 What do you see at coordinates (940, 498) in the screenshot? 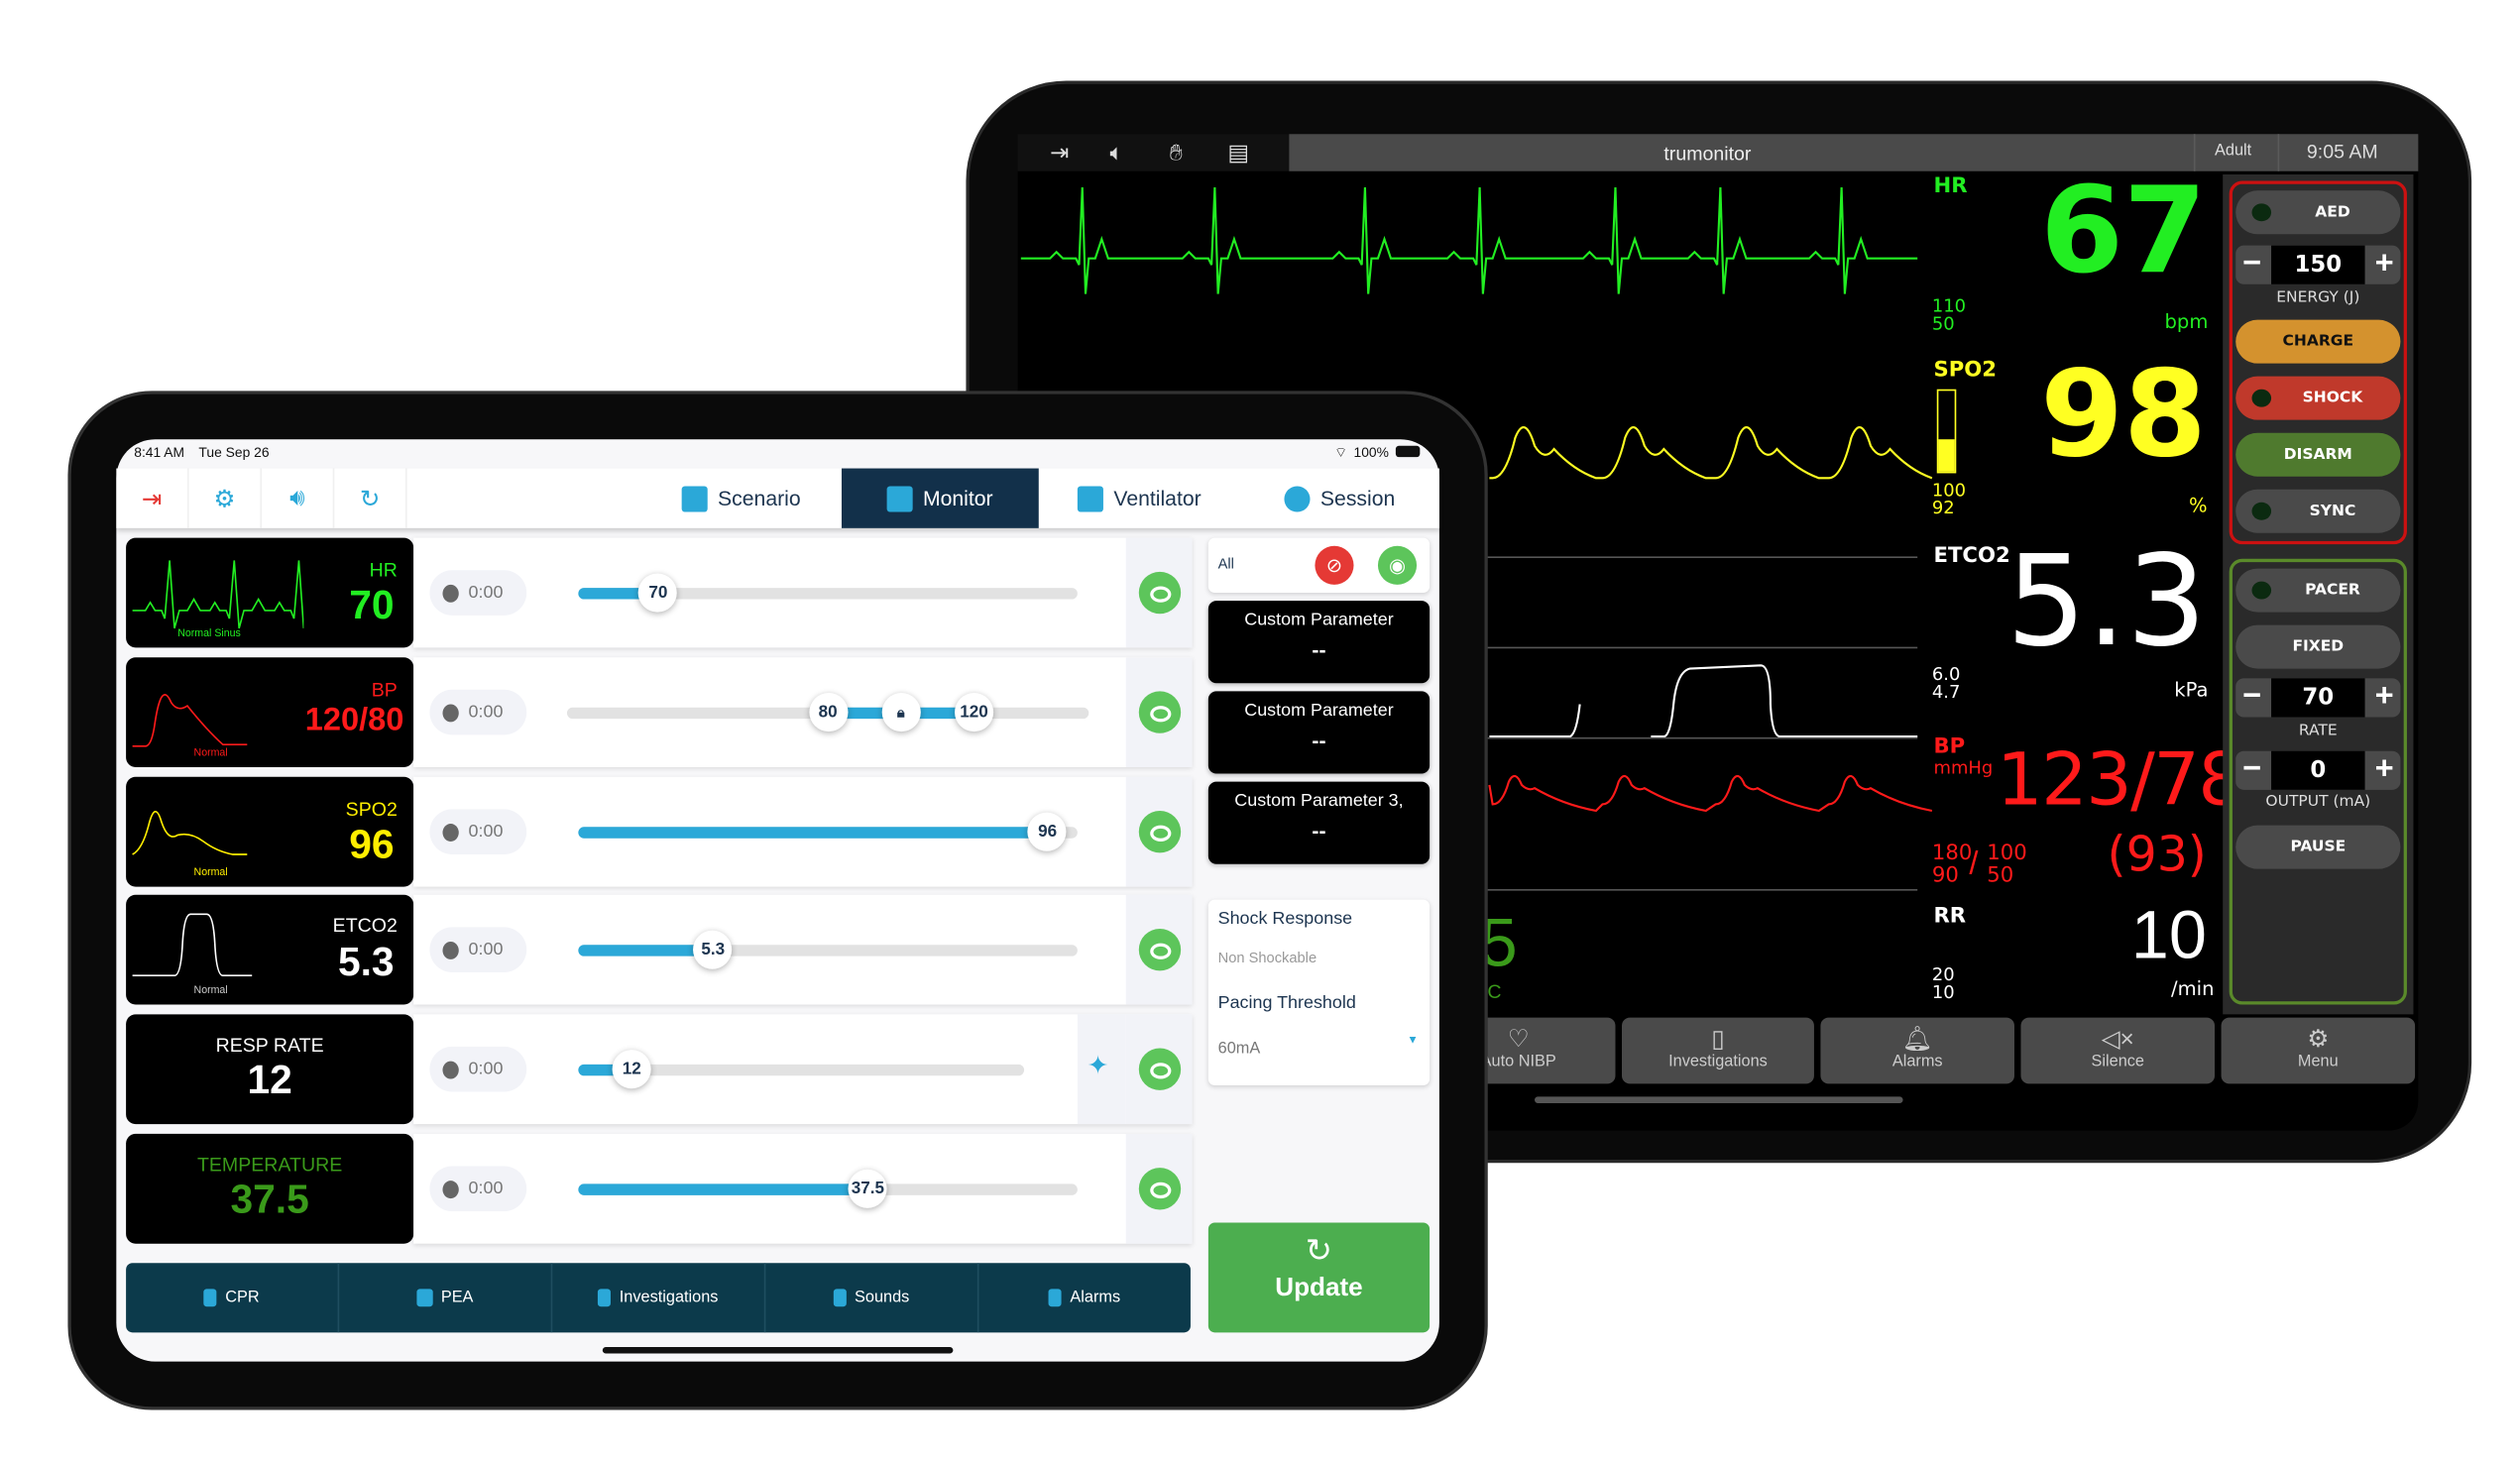
I see `tab-monitor: Monitor` at bounding box center [940, 498].